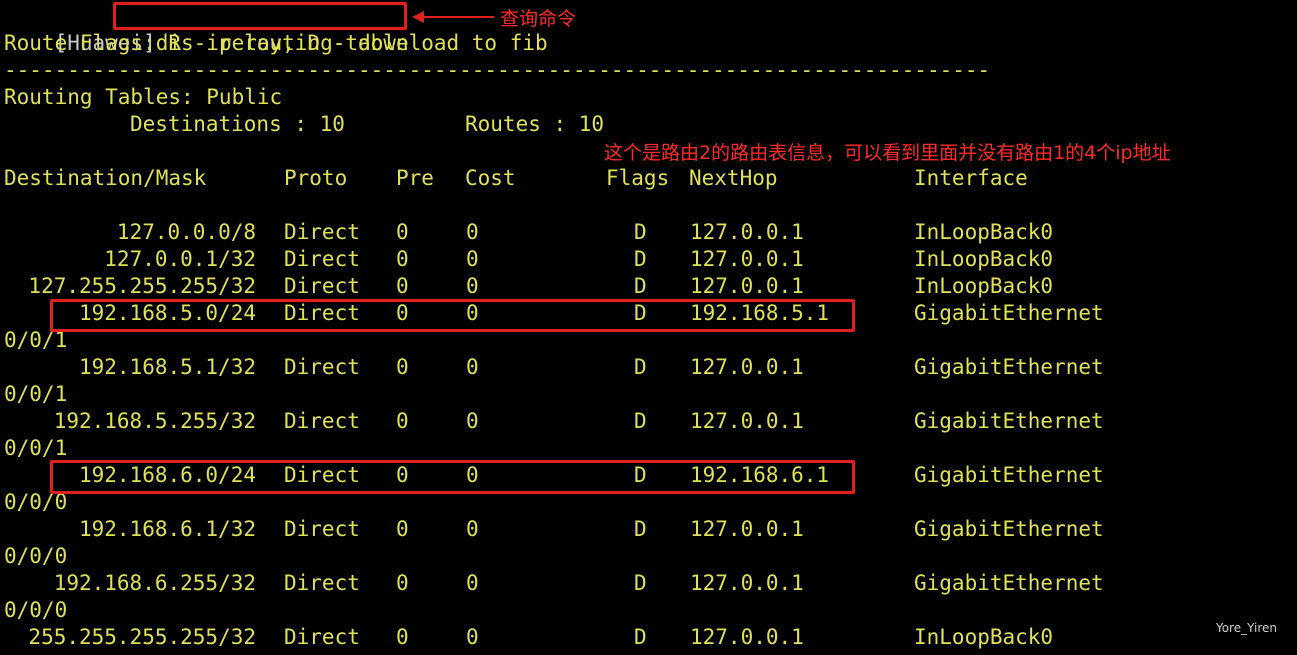 Image resolution: width=1297 pixels, height=655 pixels. Describe the element at coordinates (237, 124) in the screenshot. I see `destinations-count: Destinations : 10` at that location.